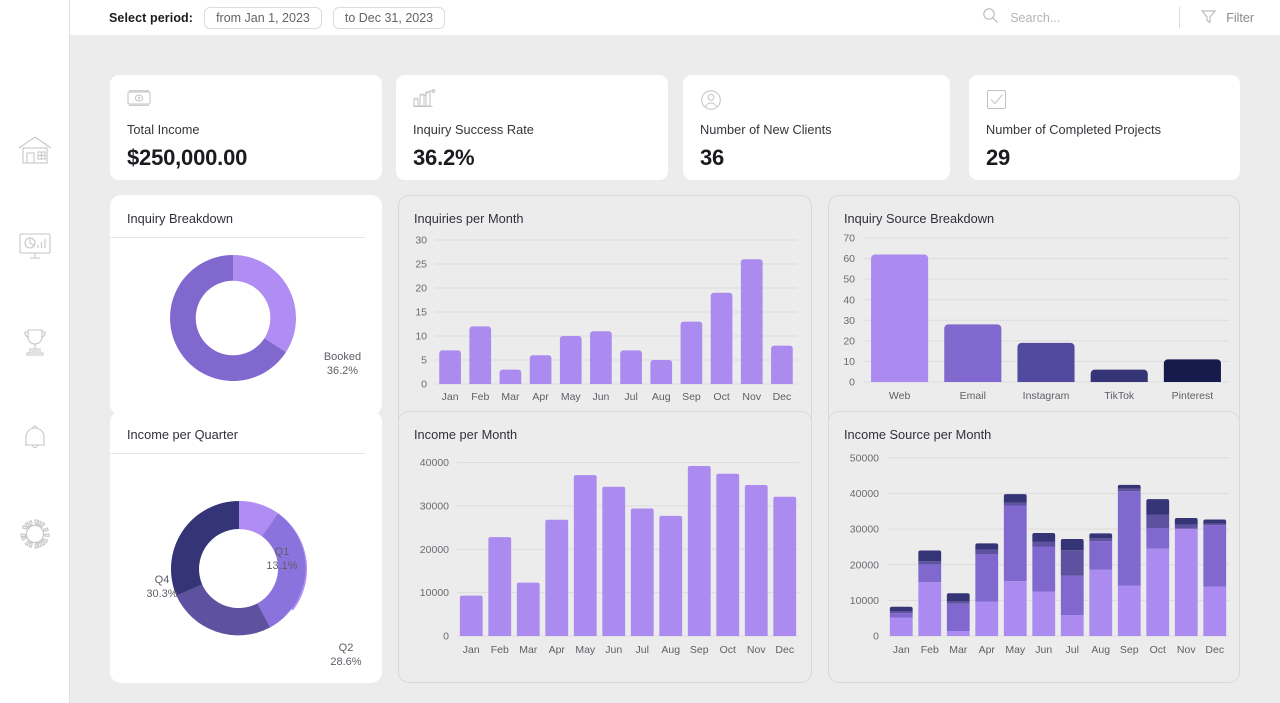 The height and width of the screenshot is (703, 1280). I want to click on date-to-field: to Dec 31, 2023, so click(389, 17).